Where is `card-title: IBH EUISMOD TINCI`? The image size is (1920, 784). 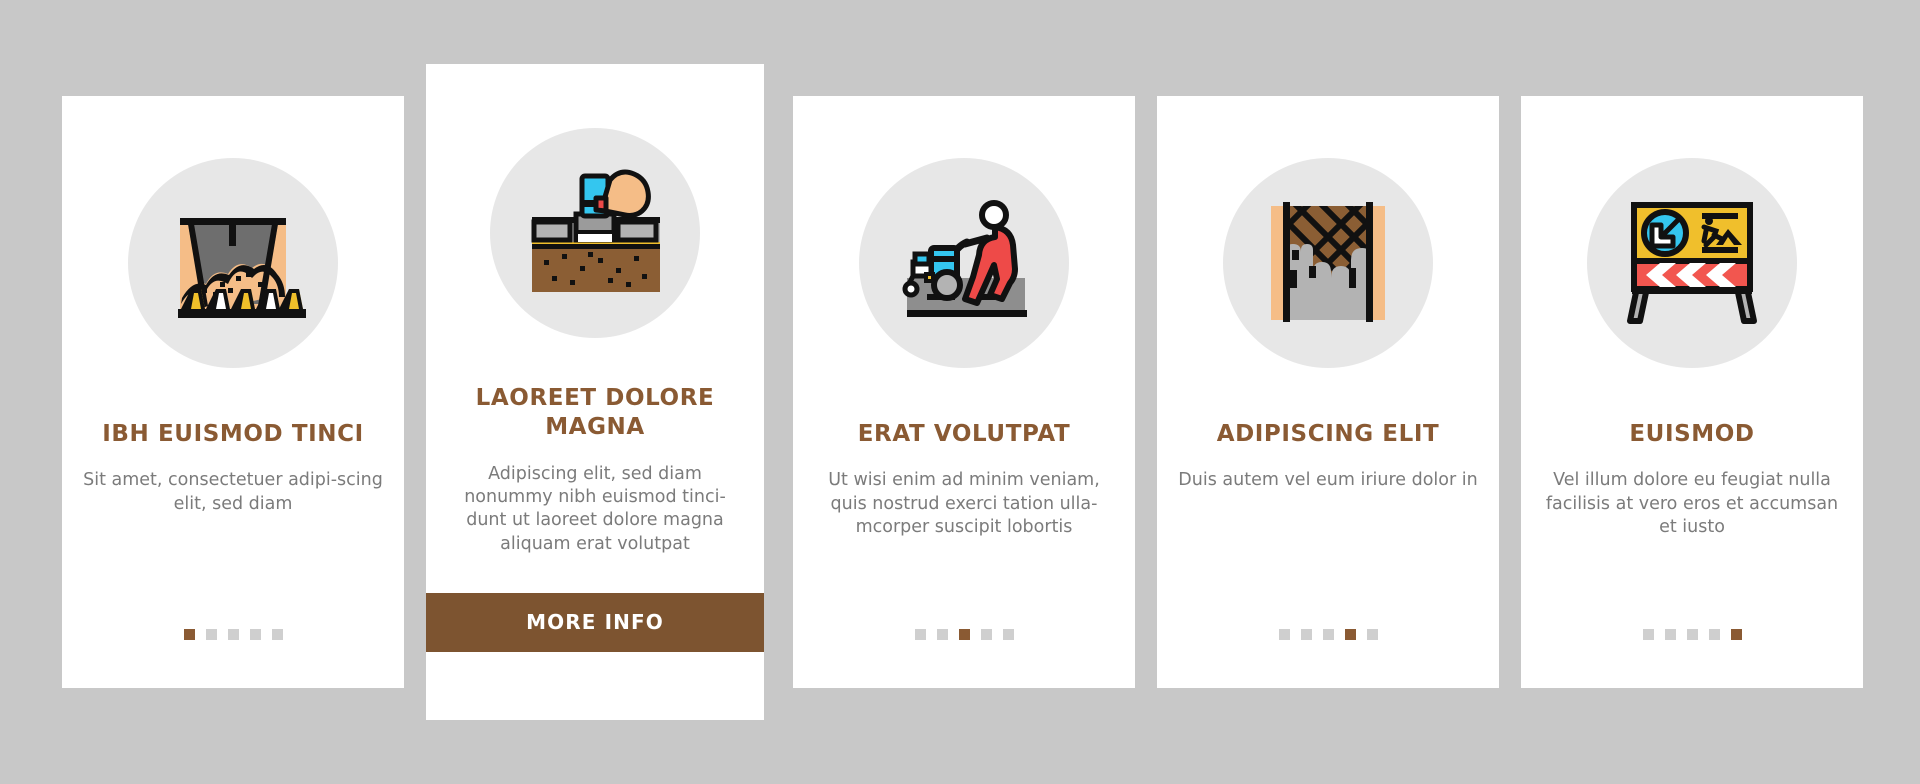
card-title: IBH EUISMOD TINCI is located at coordinates (233, 434).